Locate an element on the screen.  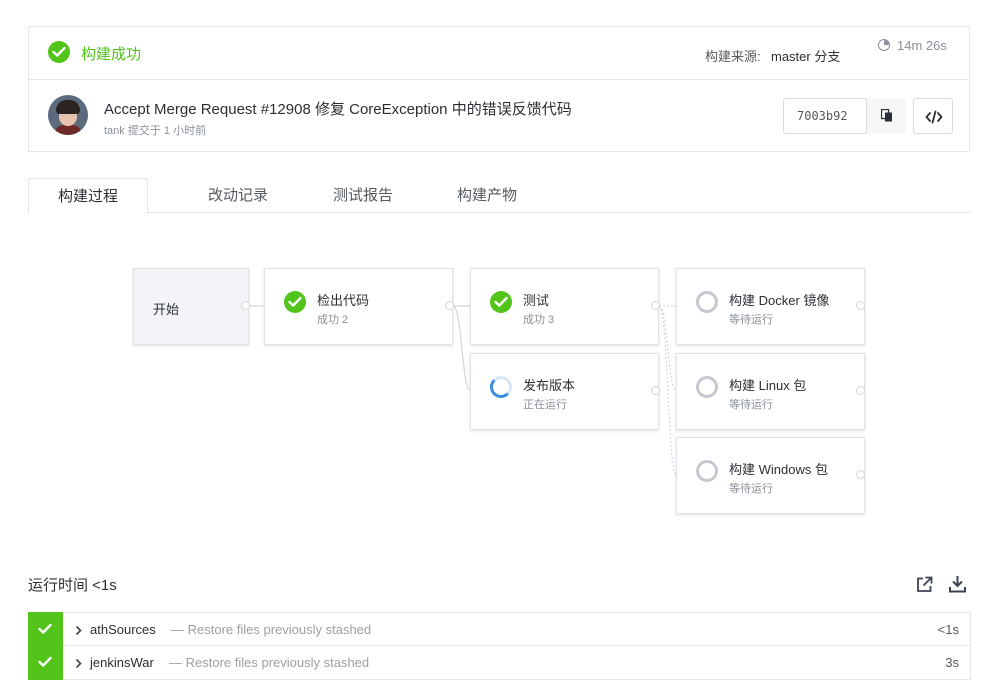
stage-name: 构建 Docker 镜像 is located at coordinates (779, 300).